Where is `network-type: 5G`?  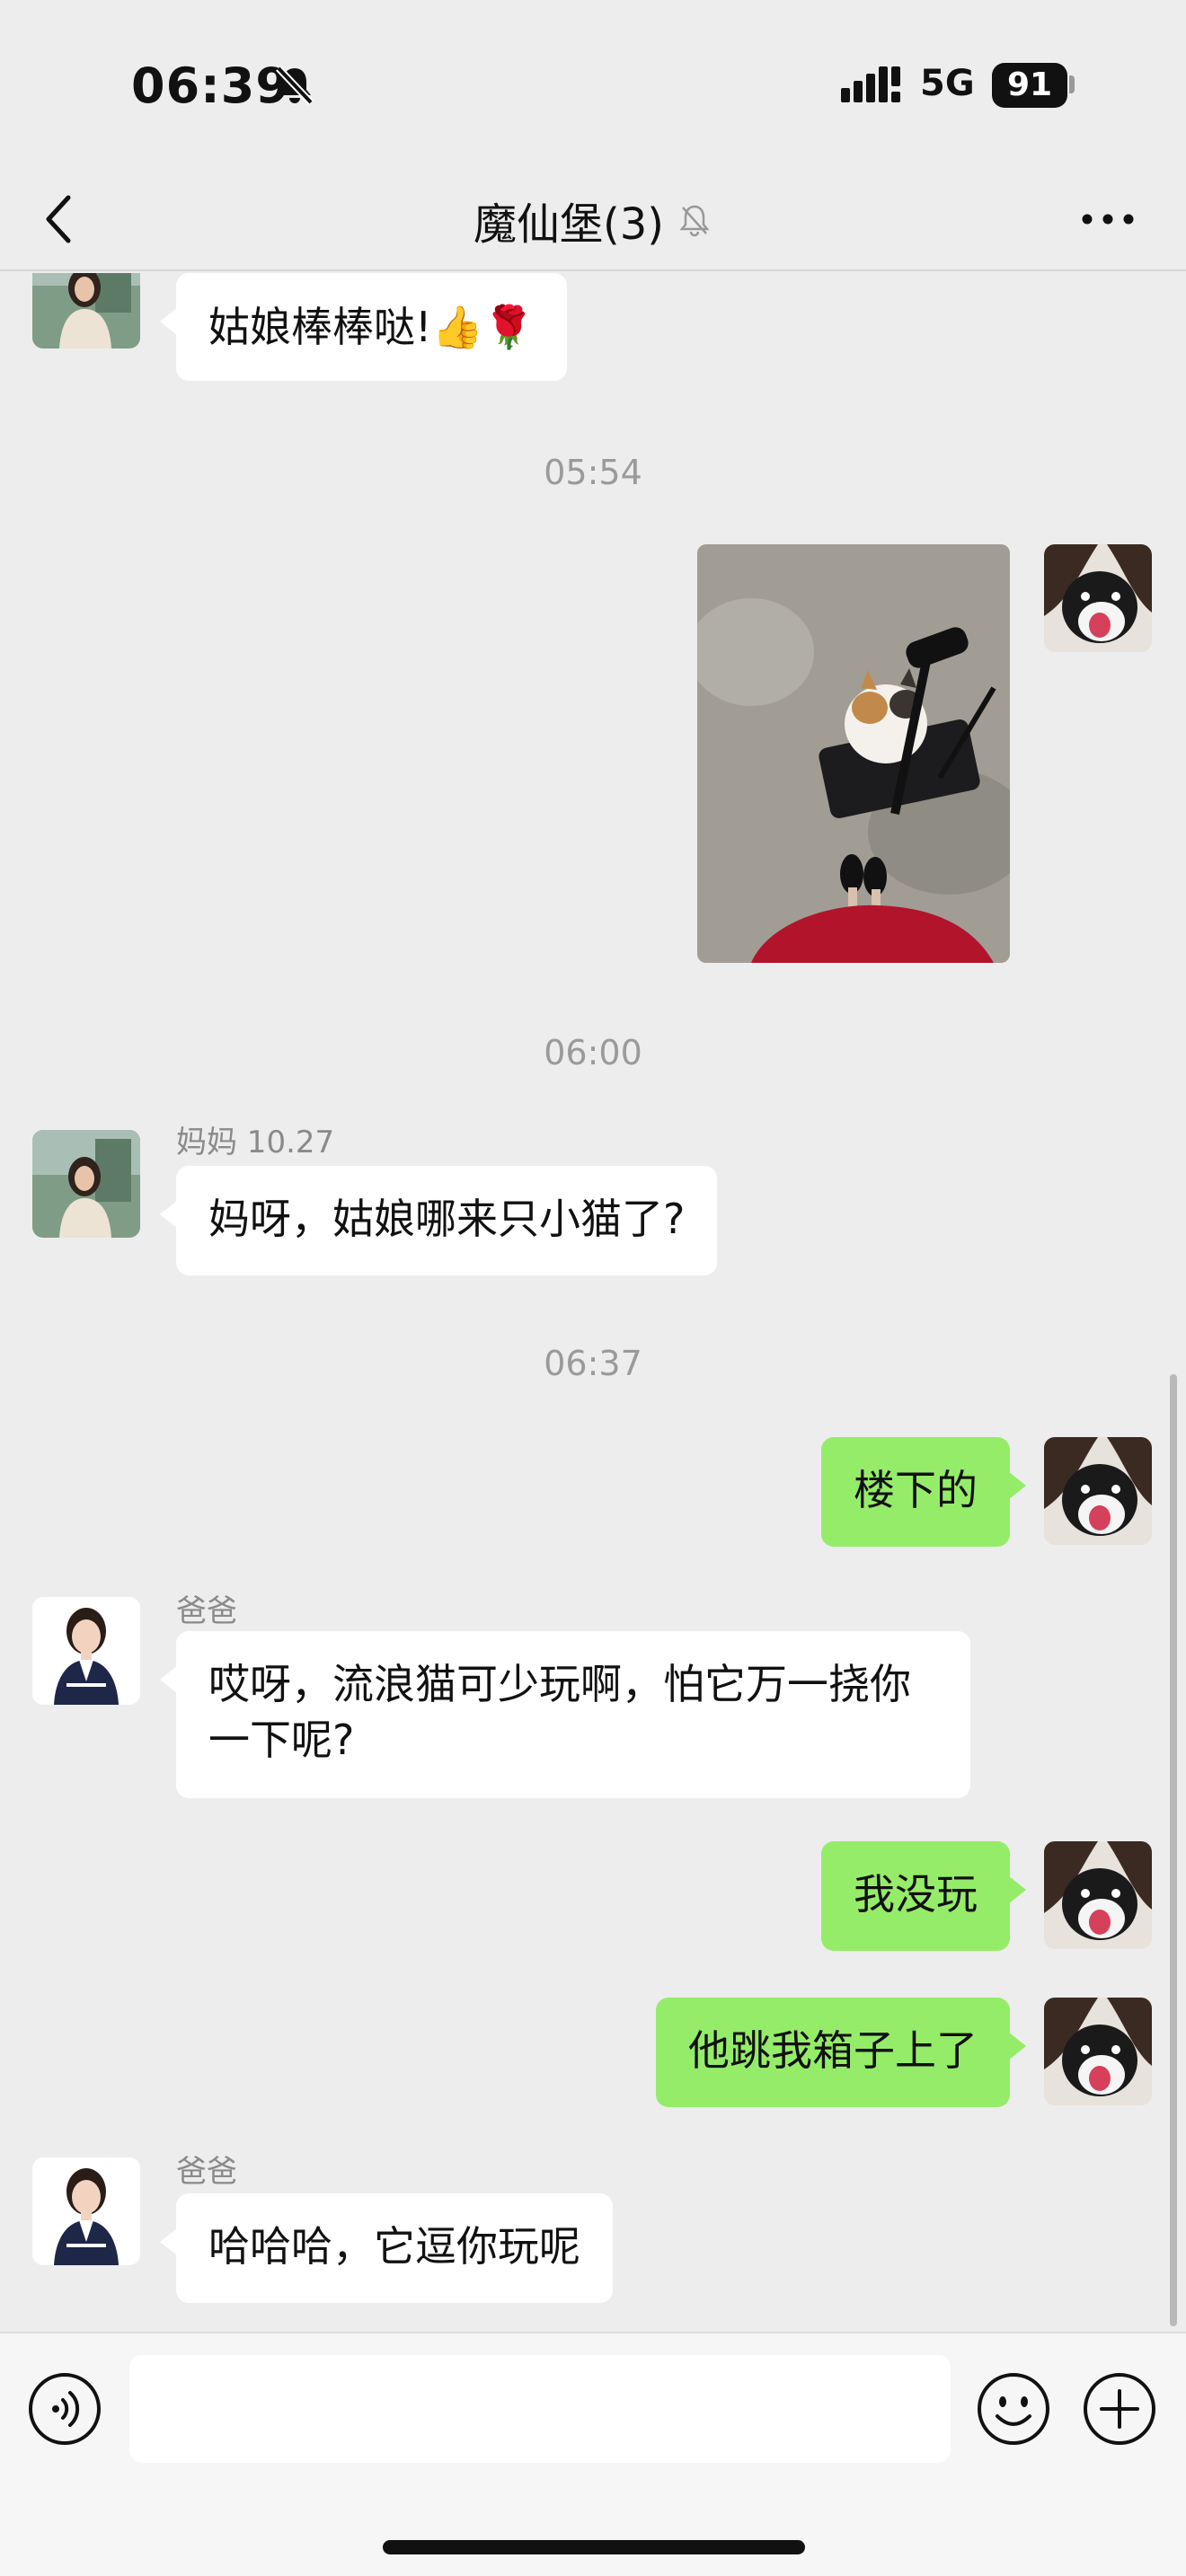
network-type: 5G is located at coordinates (947, 83).